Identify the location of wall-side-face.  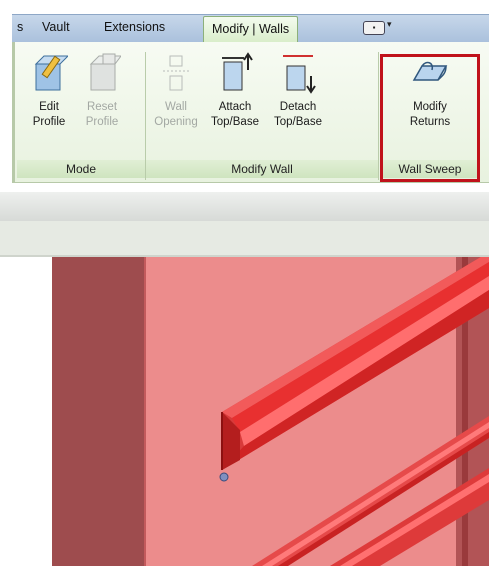
(98, 411).